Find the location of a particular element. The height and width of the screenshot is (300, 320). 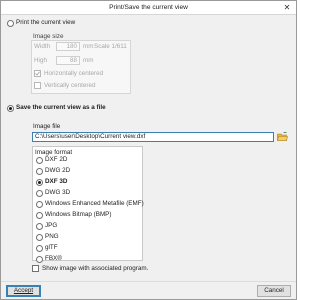

width-unit: mm is located at coordinates (88, 46).